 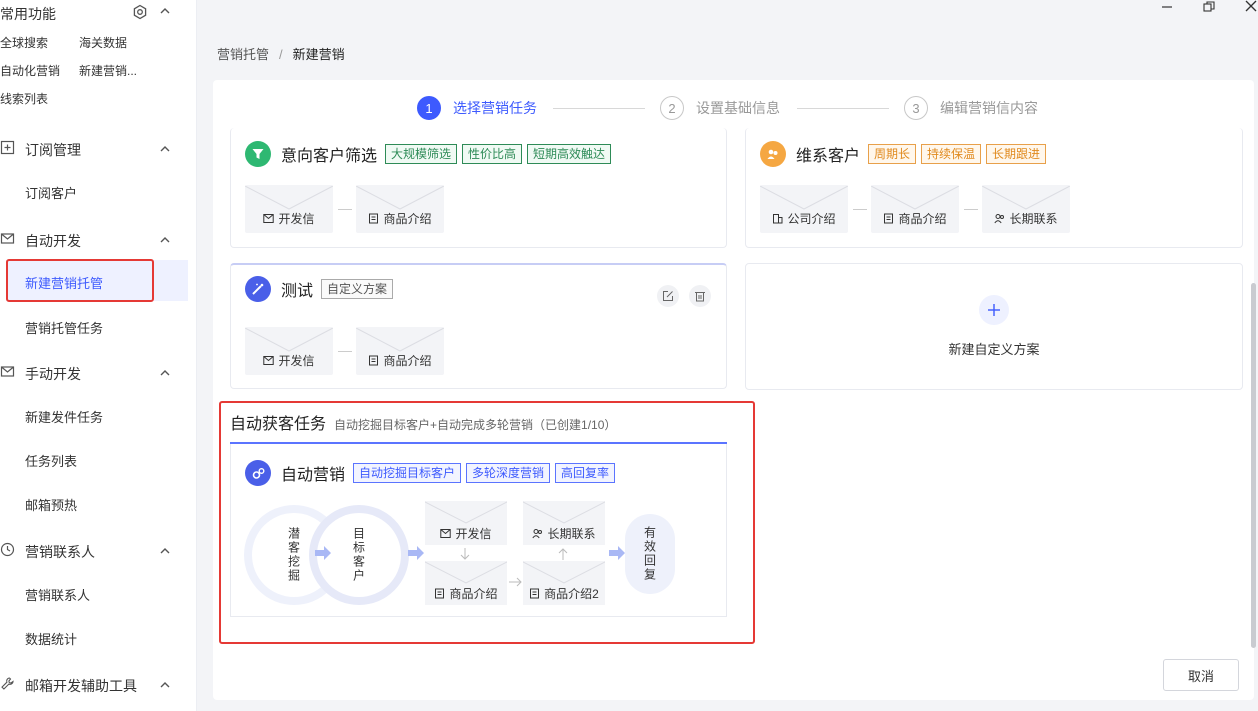 I want to click on close-icon, so click(x=1251, y=7).